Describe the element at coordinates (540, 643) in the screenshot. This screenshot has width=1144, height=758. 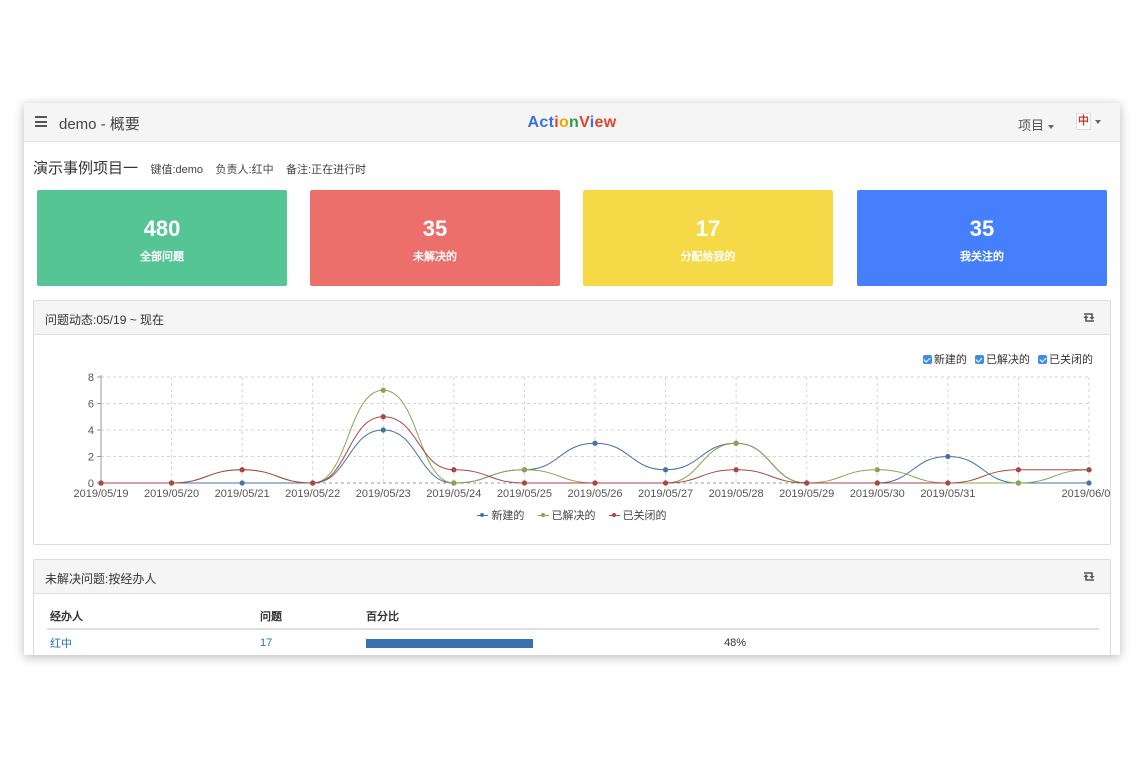
I see `progress-bar` at that location.